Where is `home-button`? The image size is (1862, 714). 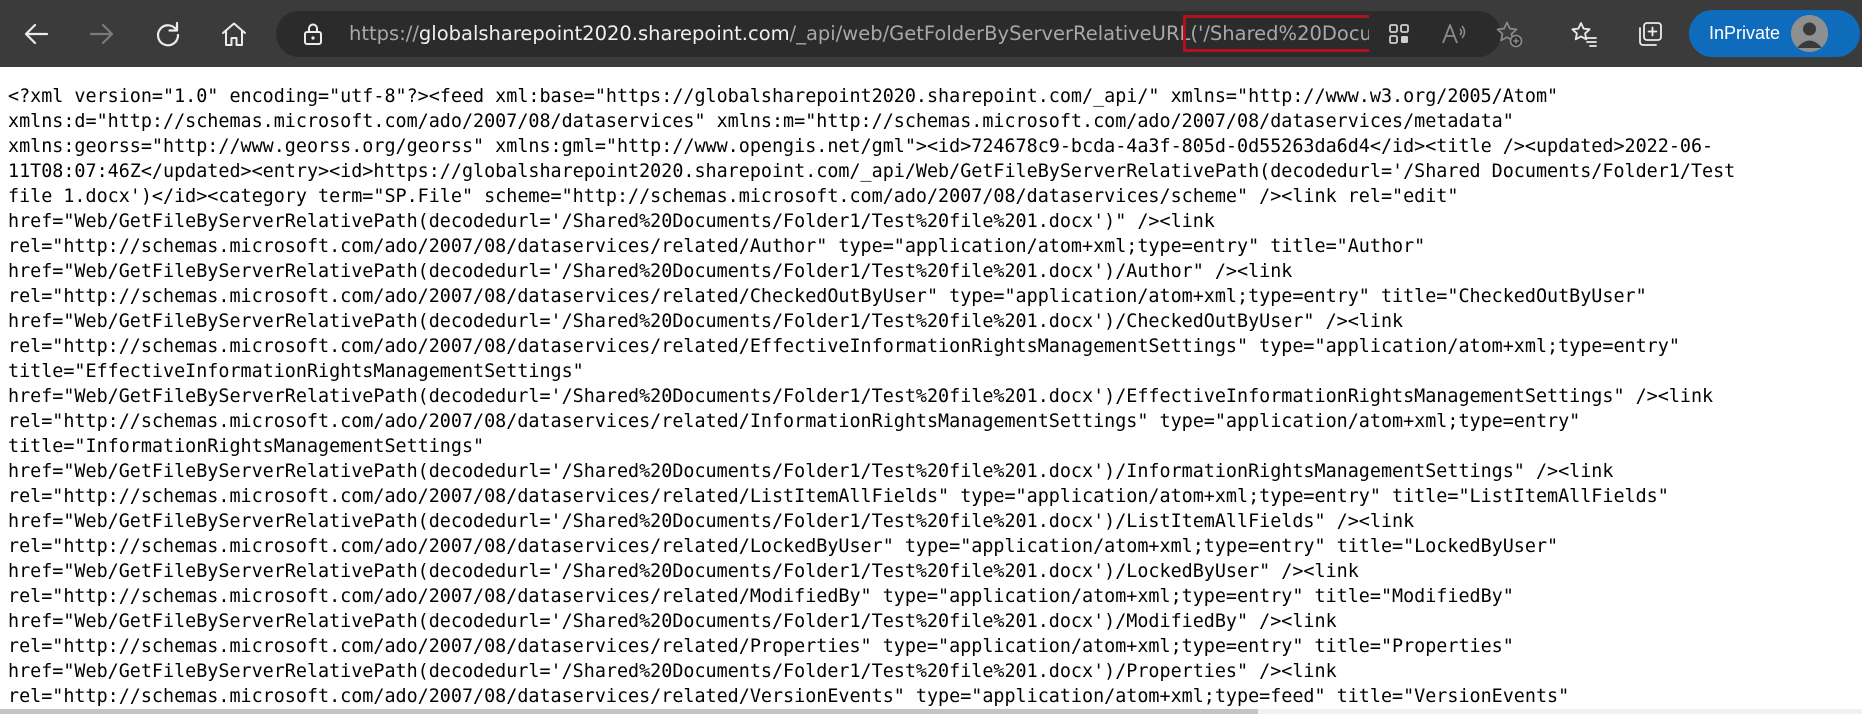
home-button is located at coordinates (234, 34).